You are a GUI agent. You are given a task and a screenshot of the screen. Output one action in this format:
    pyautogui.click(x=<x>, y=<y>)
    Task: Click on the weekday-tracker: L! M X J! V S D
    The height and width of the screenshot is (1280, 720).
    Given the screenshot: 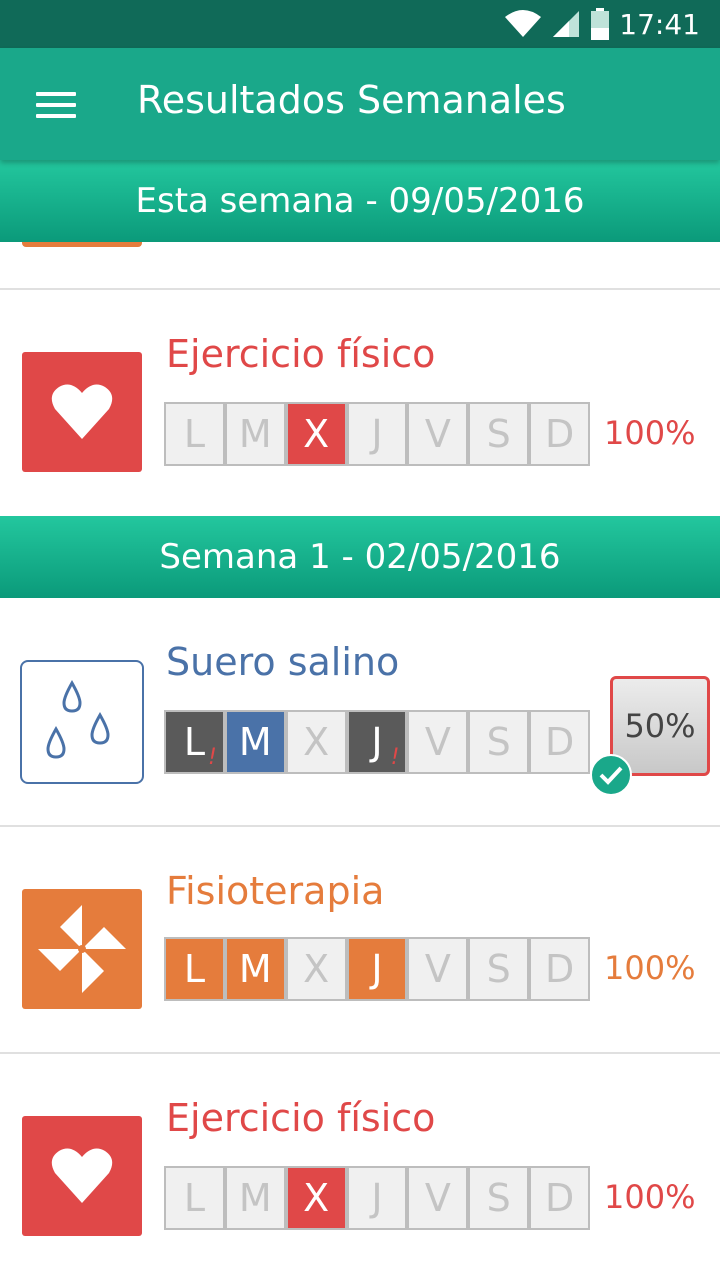 What is the action you would take?
    pyautogui.click(x=377, y=742)
    